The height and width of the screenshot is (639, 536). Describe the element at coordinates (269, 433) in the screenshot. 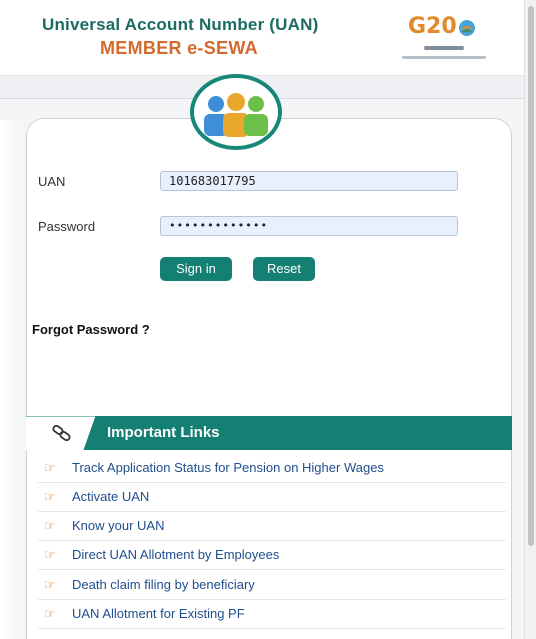

I see `important-links-header` at that location.